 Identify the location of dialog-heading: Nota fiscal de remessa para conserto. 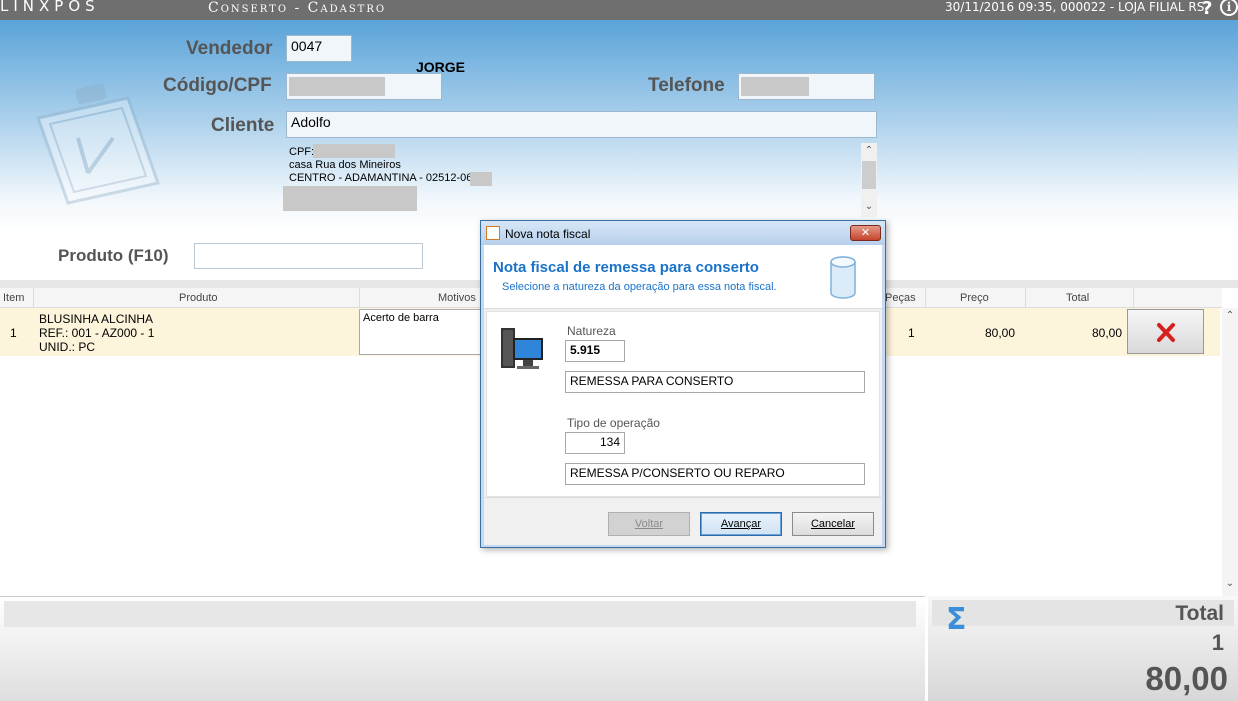
(626, 267).